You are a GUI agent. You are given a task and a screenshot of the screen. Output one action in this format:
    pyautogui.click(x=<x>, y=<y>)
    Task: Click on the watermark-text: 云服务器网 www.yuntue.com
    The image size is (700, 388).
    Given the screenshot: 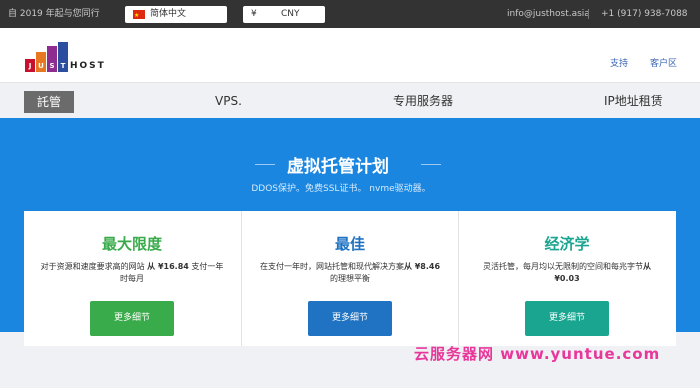 What is the action you would take?
    pyautogui.click(x=537, y=354)
    